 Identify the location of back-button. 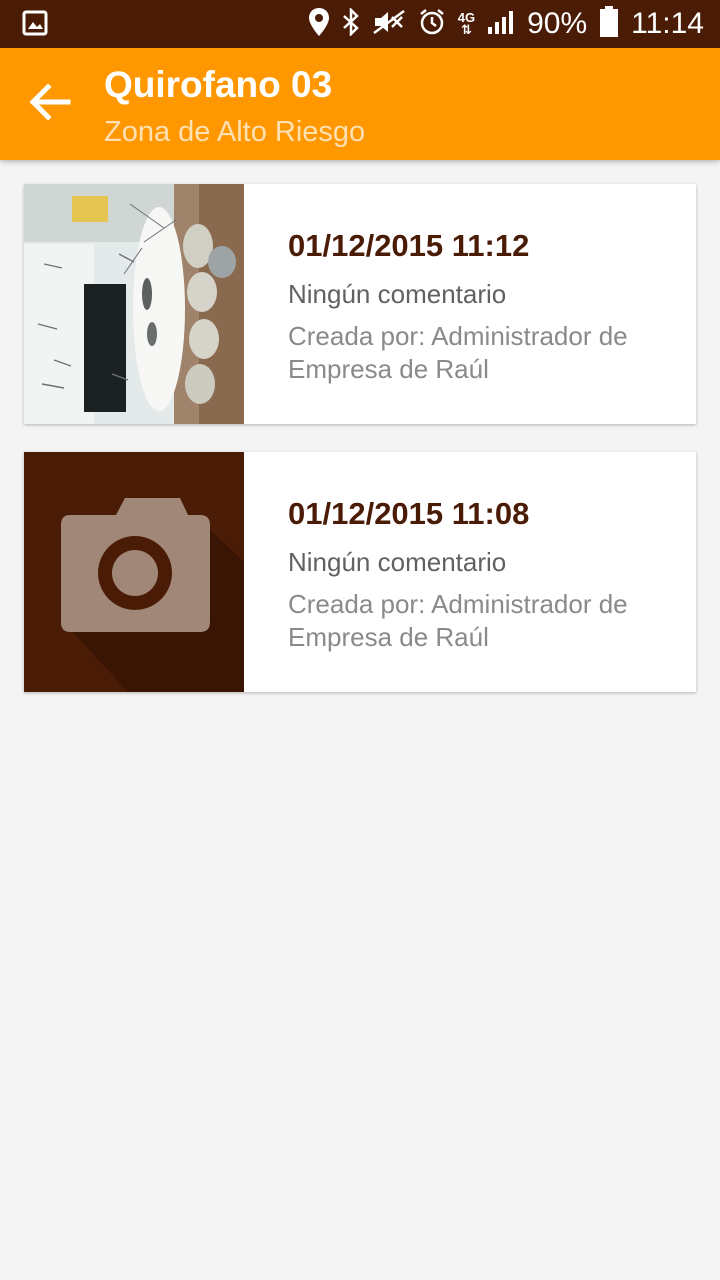
(50, 104).